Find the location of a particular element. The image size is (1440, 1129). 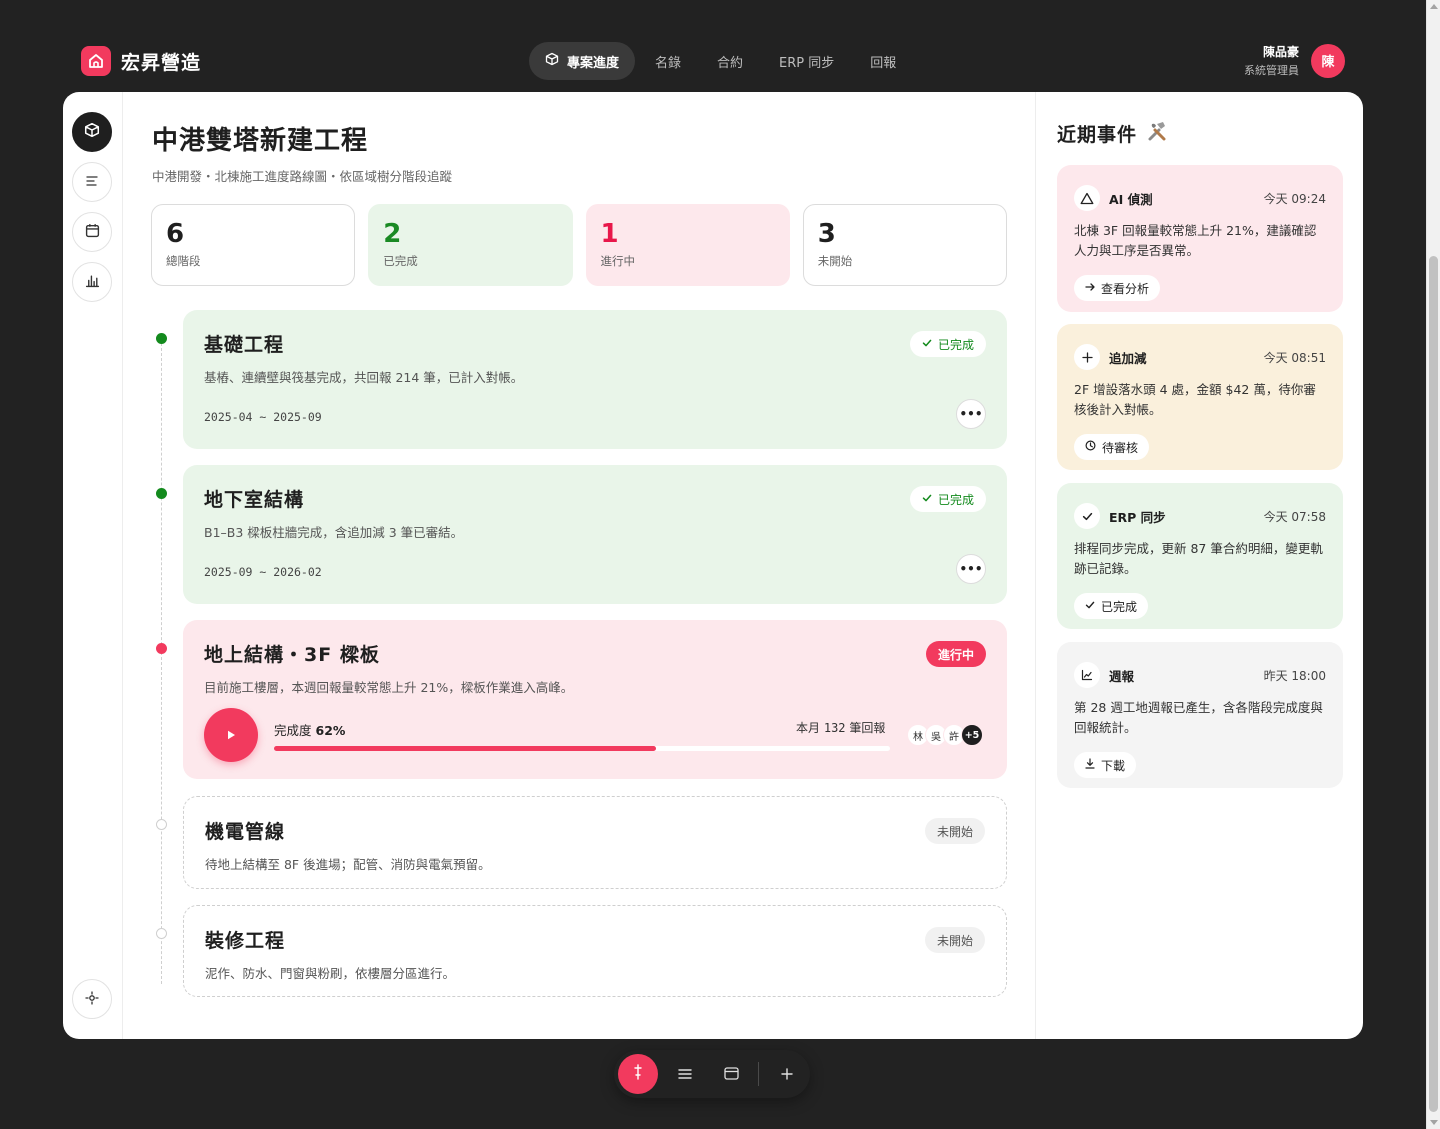

completed-button: 已完成 is located at coordinates (1111, 606).